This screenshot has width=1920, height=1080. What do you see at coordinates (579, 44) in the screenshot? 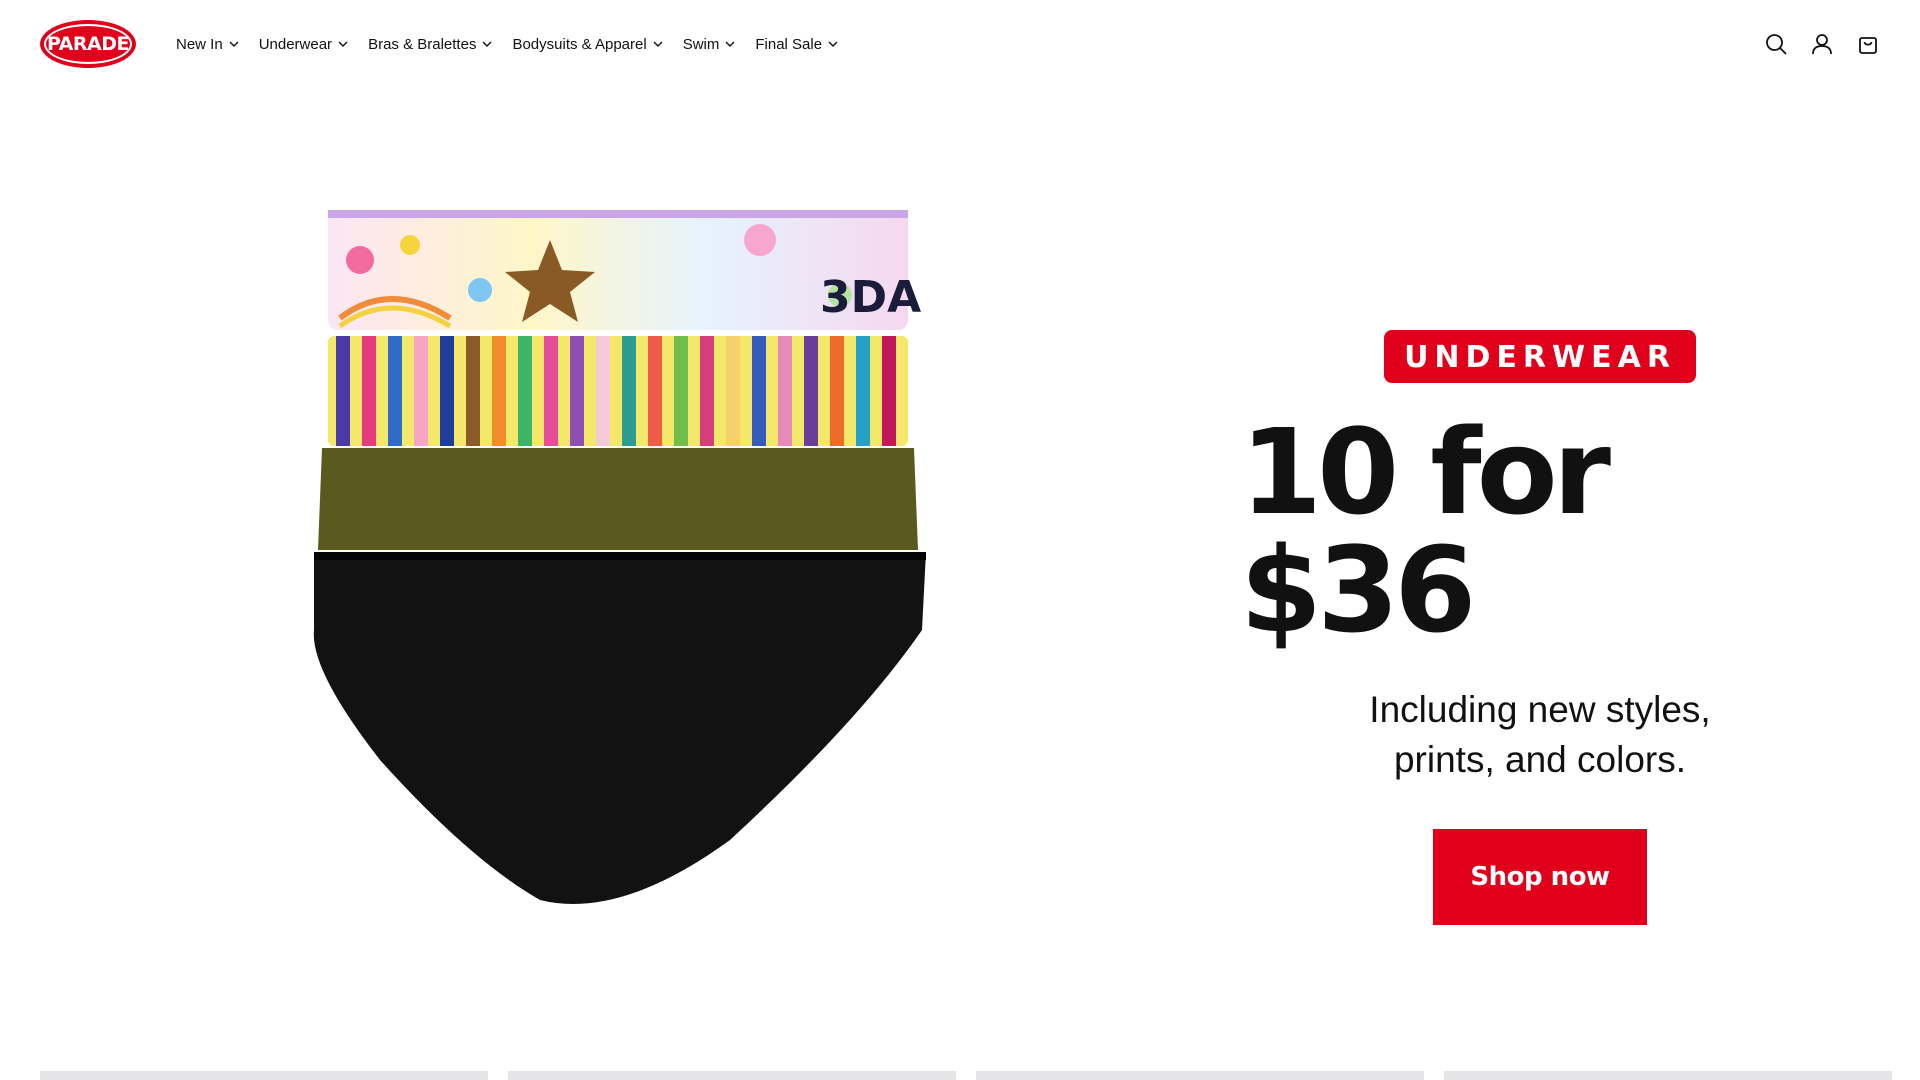
I see `nav-label: Bodysuits & Apparel` at bounding box center [579, 44].